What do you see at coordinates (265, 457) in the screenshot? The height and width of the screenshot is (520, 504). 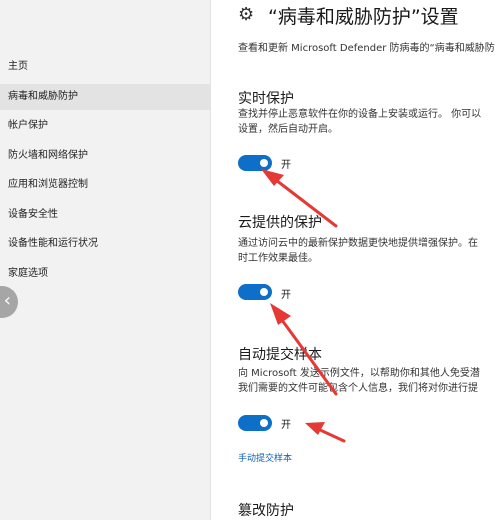 I see `manual-submit-link: 手动提交样本` at bounding box center [265, 457].